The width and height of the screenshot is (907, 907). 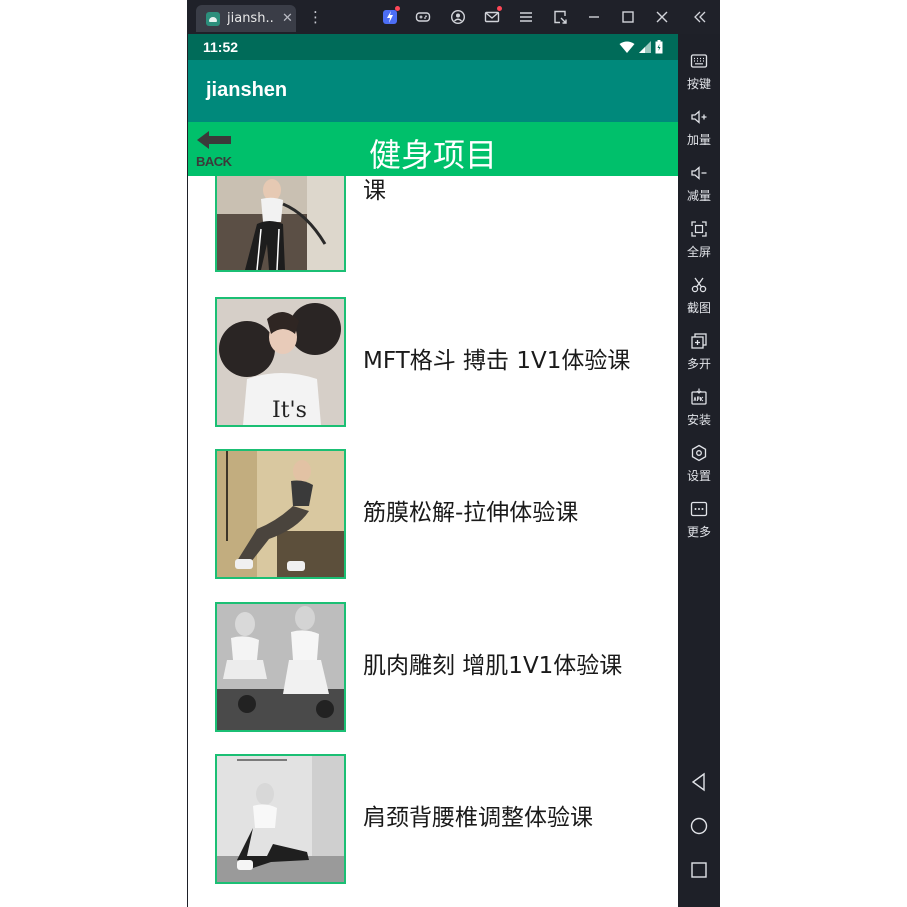 What do you see at coordinates (432, 155) in the screenshot?
I see `page-title: 健身项目` at bounding box center [432, 155].